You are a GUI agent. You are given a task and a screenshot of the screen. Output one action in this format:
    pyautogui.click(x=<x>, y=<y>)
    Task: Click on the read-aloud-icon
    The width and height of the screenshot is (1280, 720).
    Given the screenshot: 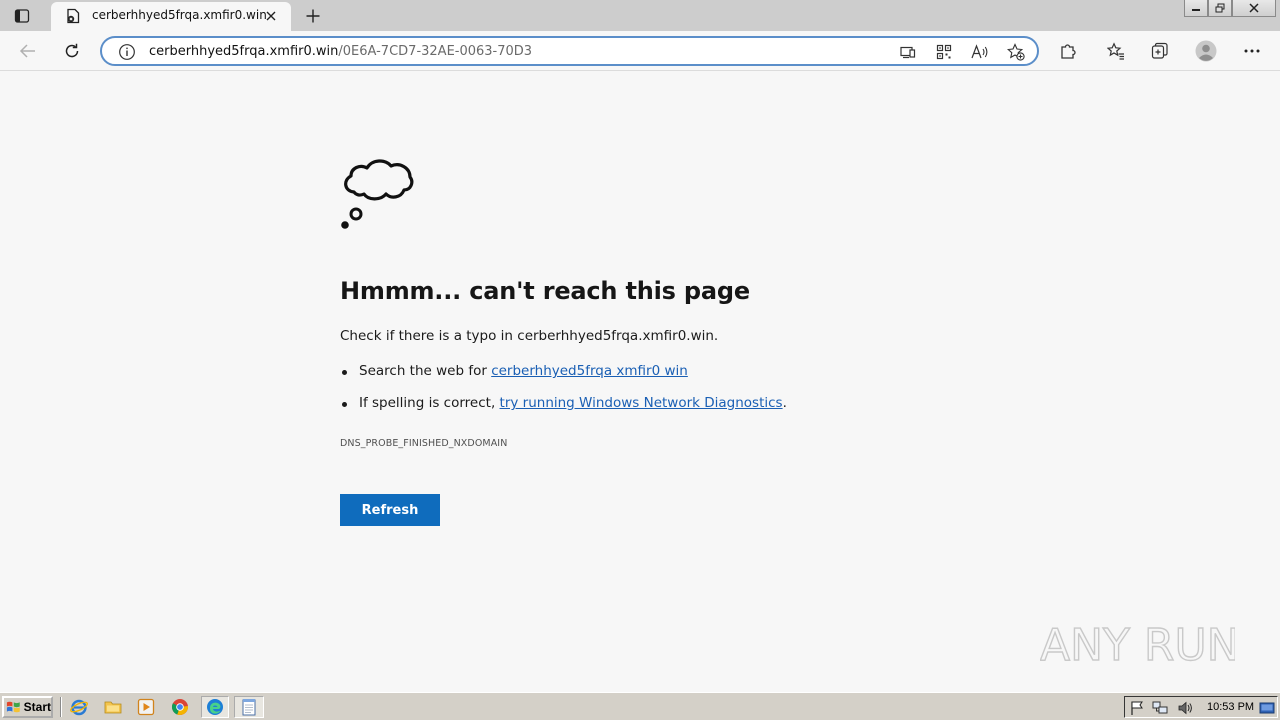 What is the action you would take?
    pyautogui.click(x=979, y=51)
    